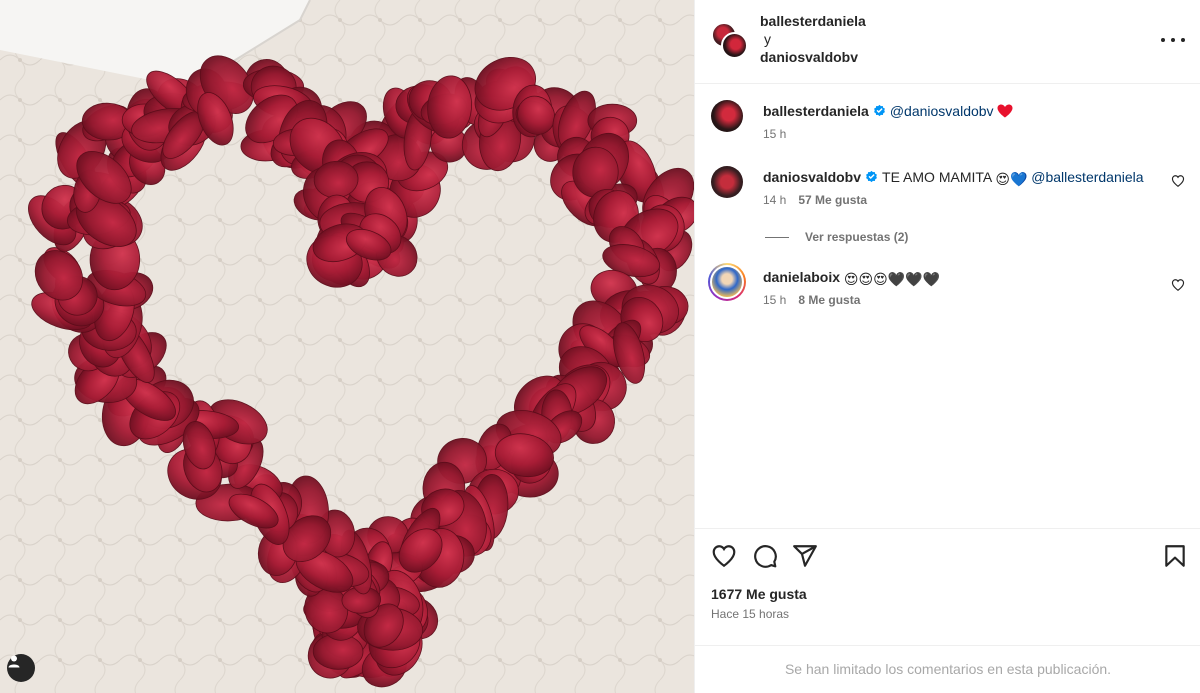 The image size is (1200, 693). Describe the element at coordinates (813, 57) in the screenshot. I see `collaborator-username: daniosvaldobv` at that location.